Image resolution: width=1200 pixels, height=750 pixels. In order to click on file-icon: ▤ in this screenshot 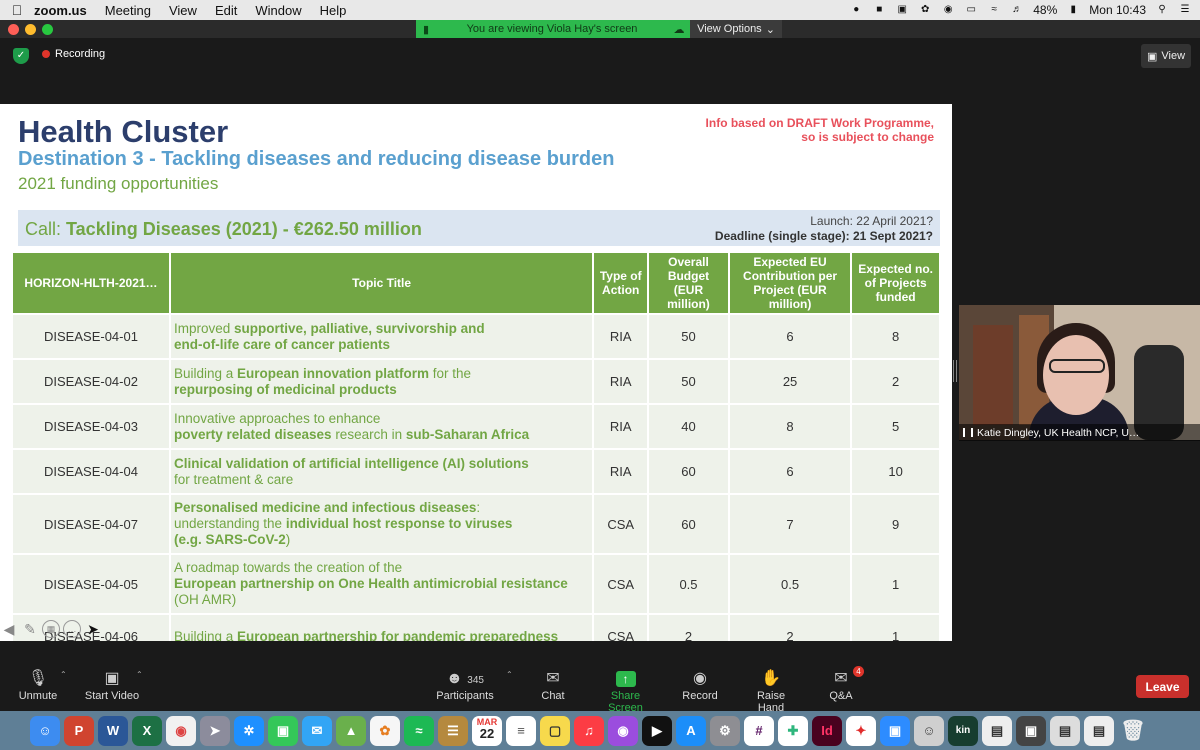, I will do `click(1099, 730)`.